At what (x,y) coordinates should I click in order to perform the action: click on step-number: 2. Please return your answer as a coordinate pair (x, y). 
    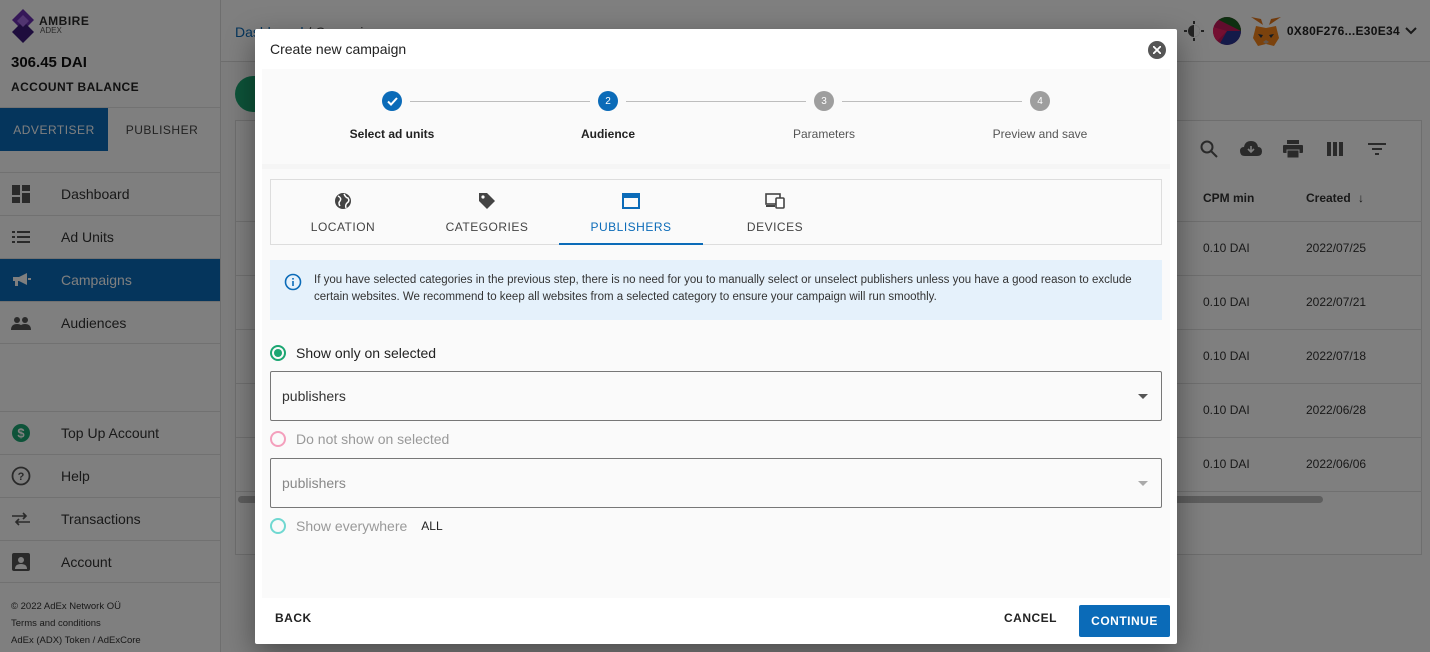
    Looking at the image, I should click on (608, 101).